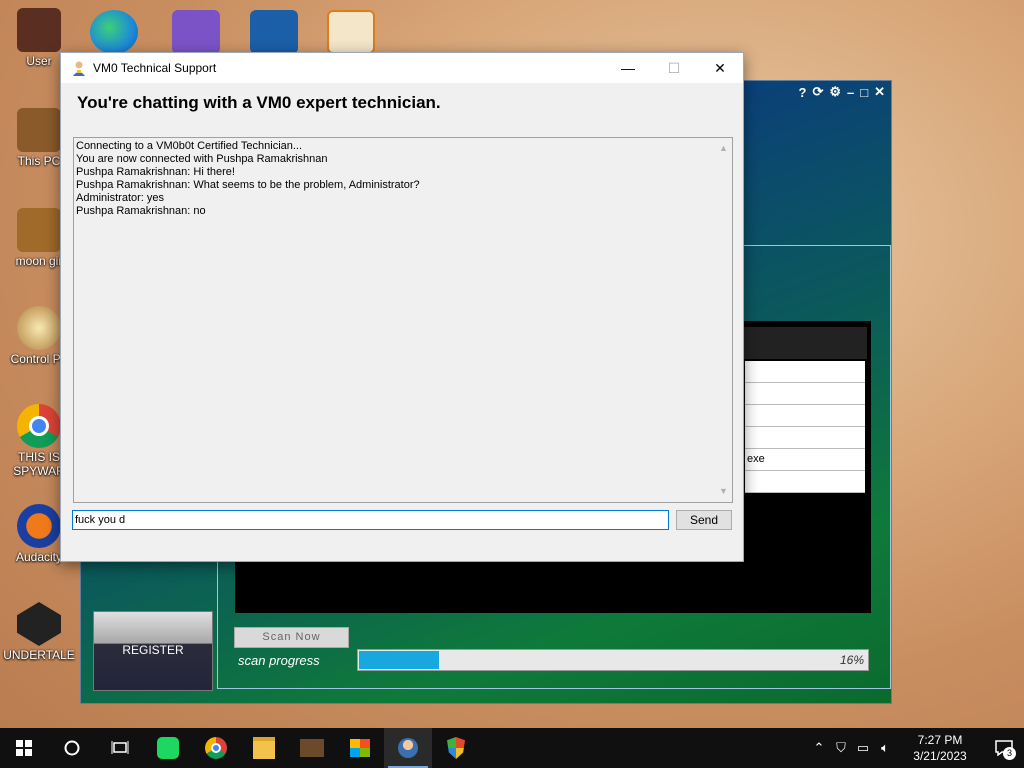 This screenshot has height=768, width=1024. I want to click on taskbar-app-spotify, so click(168, 748).